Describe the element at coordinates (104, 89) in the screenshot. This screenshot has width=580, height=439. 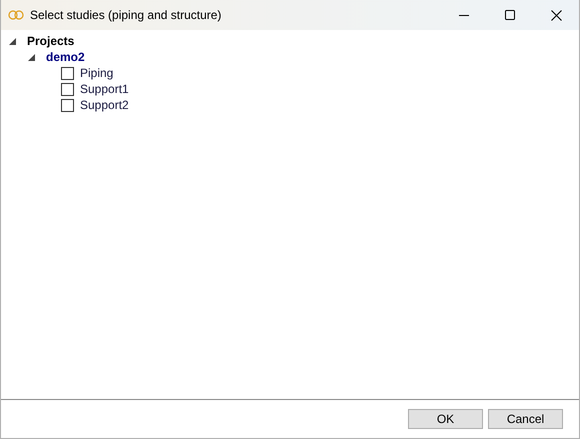
I see `study-label: Support1` at that location.